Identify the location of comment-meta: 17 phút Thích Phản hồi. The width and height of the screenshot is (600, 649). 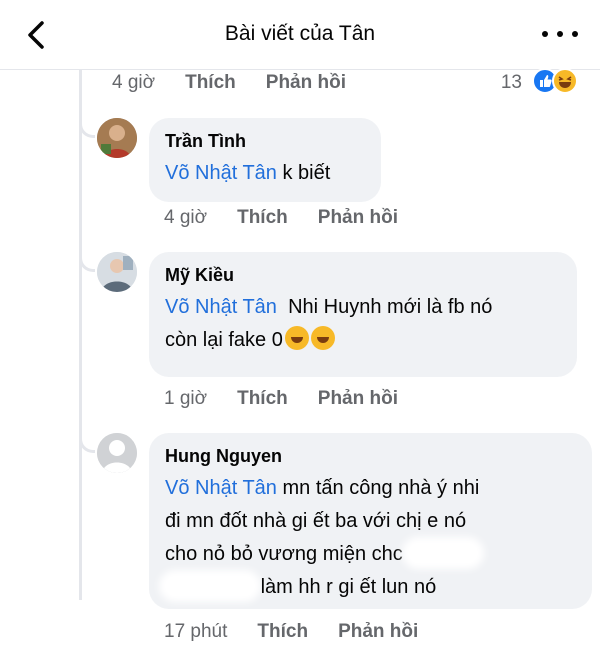
(306, 632).